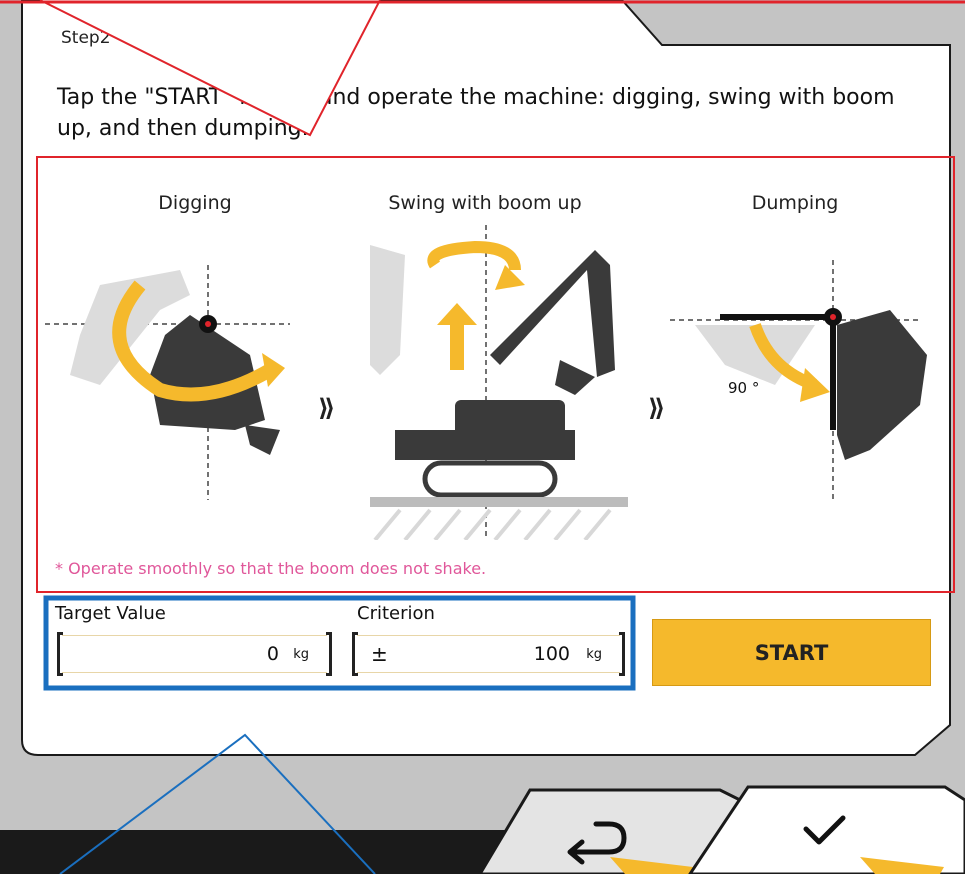 This screenshot has width=965, height=874. What do you see at coordinates (488, 654) in the screenshot?
I see `criterion-field: ± 100 kg` at bounding box center [488, 654].